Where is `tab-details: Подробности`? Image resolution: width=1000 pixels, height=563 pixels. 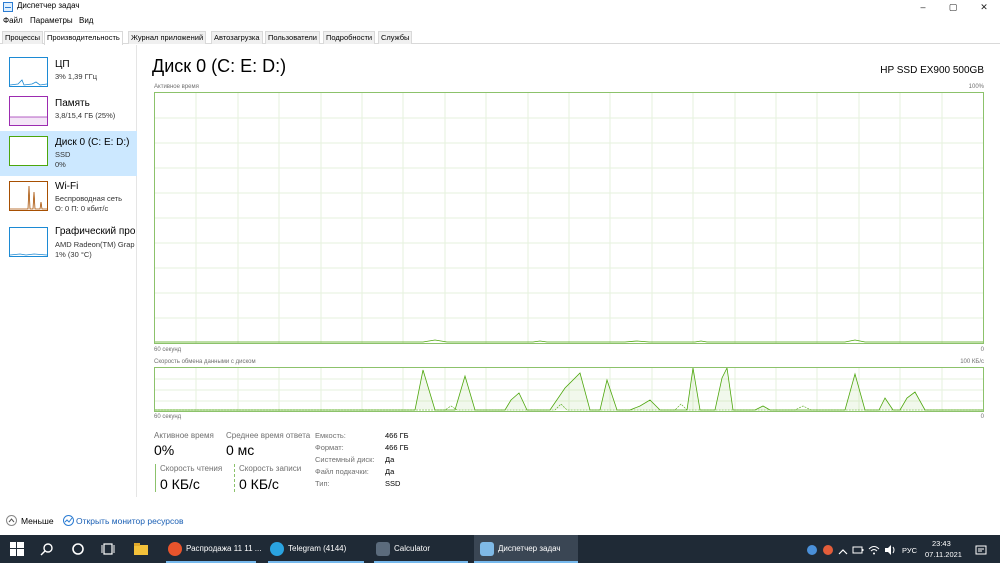 tab-details: Подробности is located at coordinates (349, 37).